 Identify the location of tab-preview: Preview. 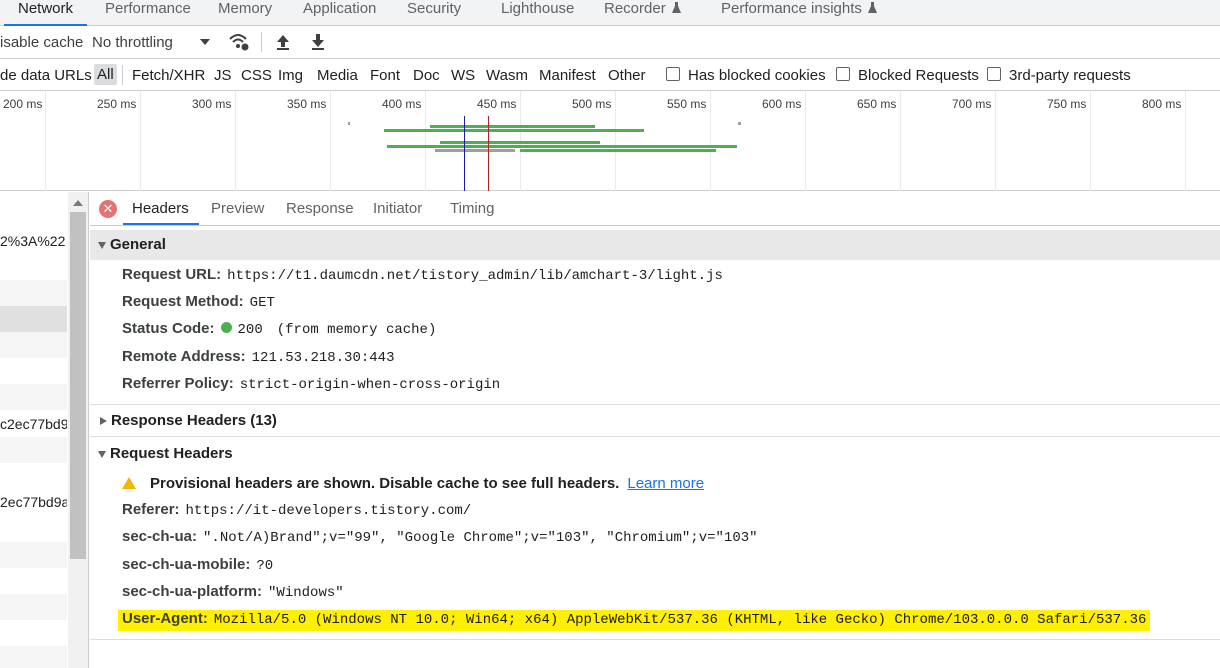
(237, 208).